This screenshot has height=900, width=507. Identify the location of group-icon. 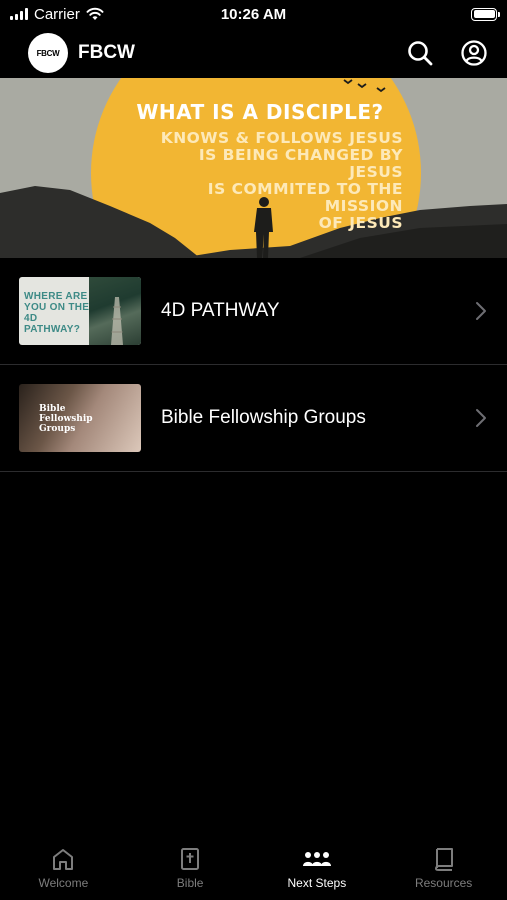
(316, 859).